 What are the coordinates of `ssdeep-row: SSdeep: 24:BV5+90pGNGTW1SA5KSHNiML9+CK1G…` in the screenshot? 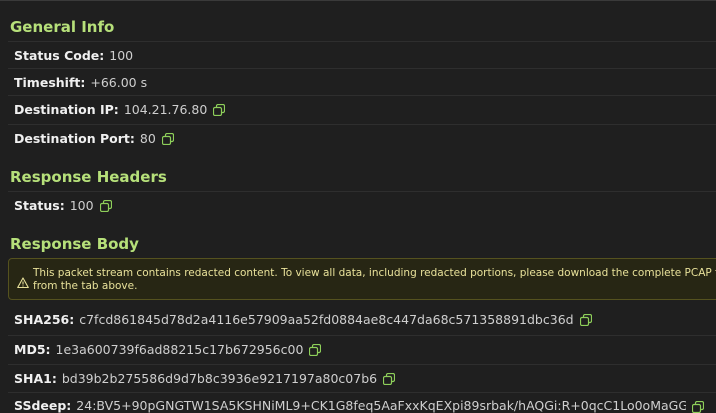 It's located at (362, 402).